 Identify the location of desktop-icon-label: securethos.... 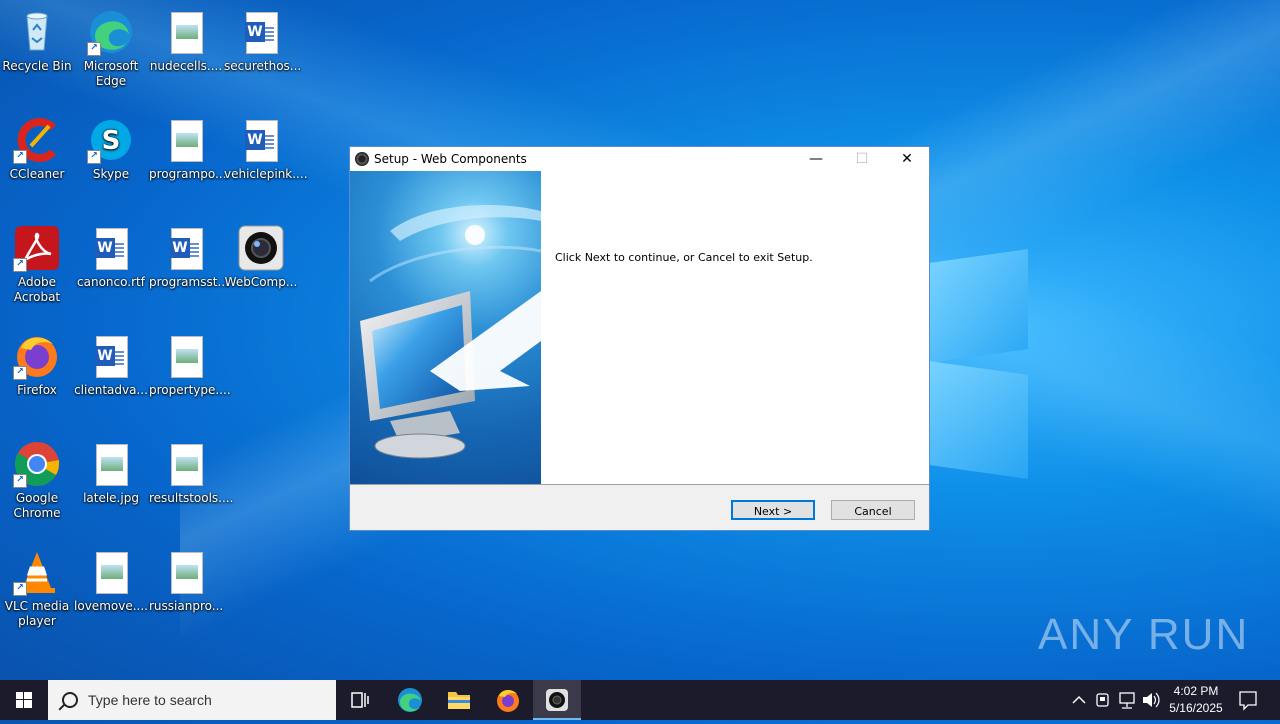
(263, 66).